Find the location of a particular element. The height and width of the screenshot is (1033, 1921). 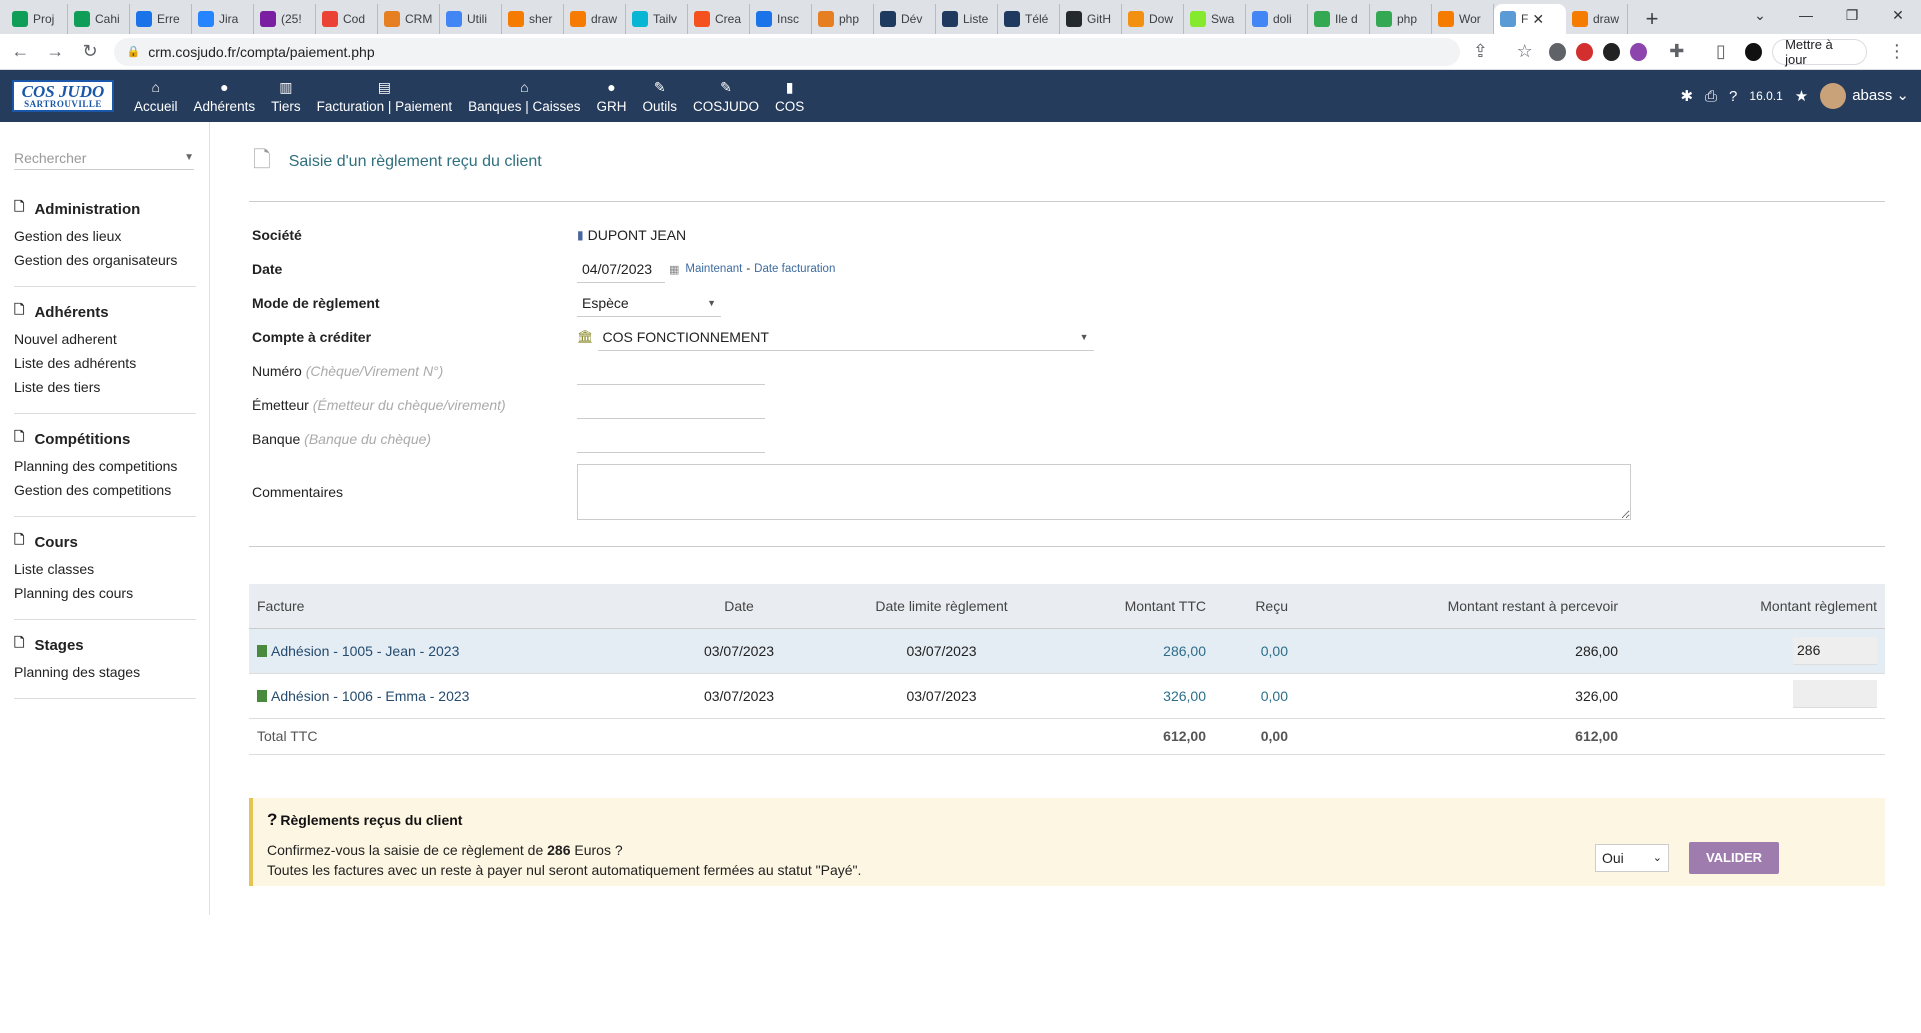

forward-icon: → is located at coordinates (55, 52).